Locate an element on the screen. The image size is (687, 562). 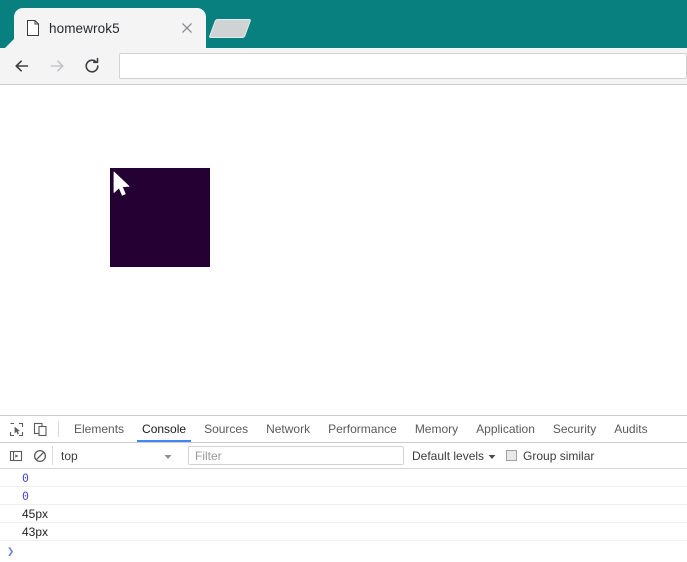
browser-tab-homewrok5: homewrok5 is located at coordinates (110, 28).